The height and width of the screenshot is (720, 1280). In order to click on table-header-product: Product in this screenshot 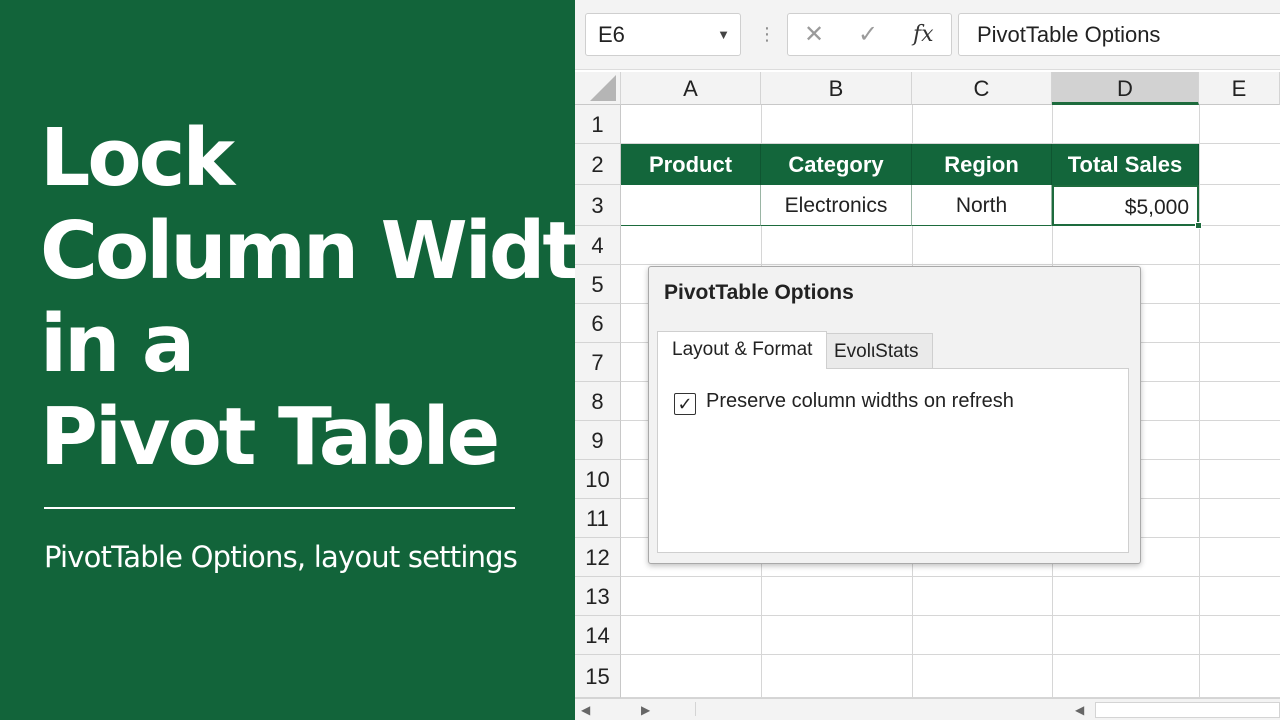, I will do `click(691, 164)`.